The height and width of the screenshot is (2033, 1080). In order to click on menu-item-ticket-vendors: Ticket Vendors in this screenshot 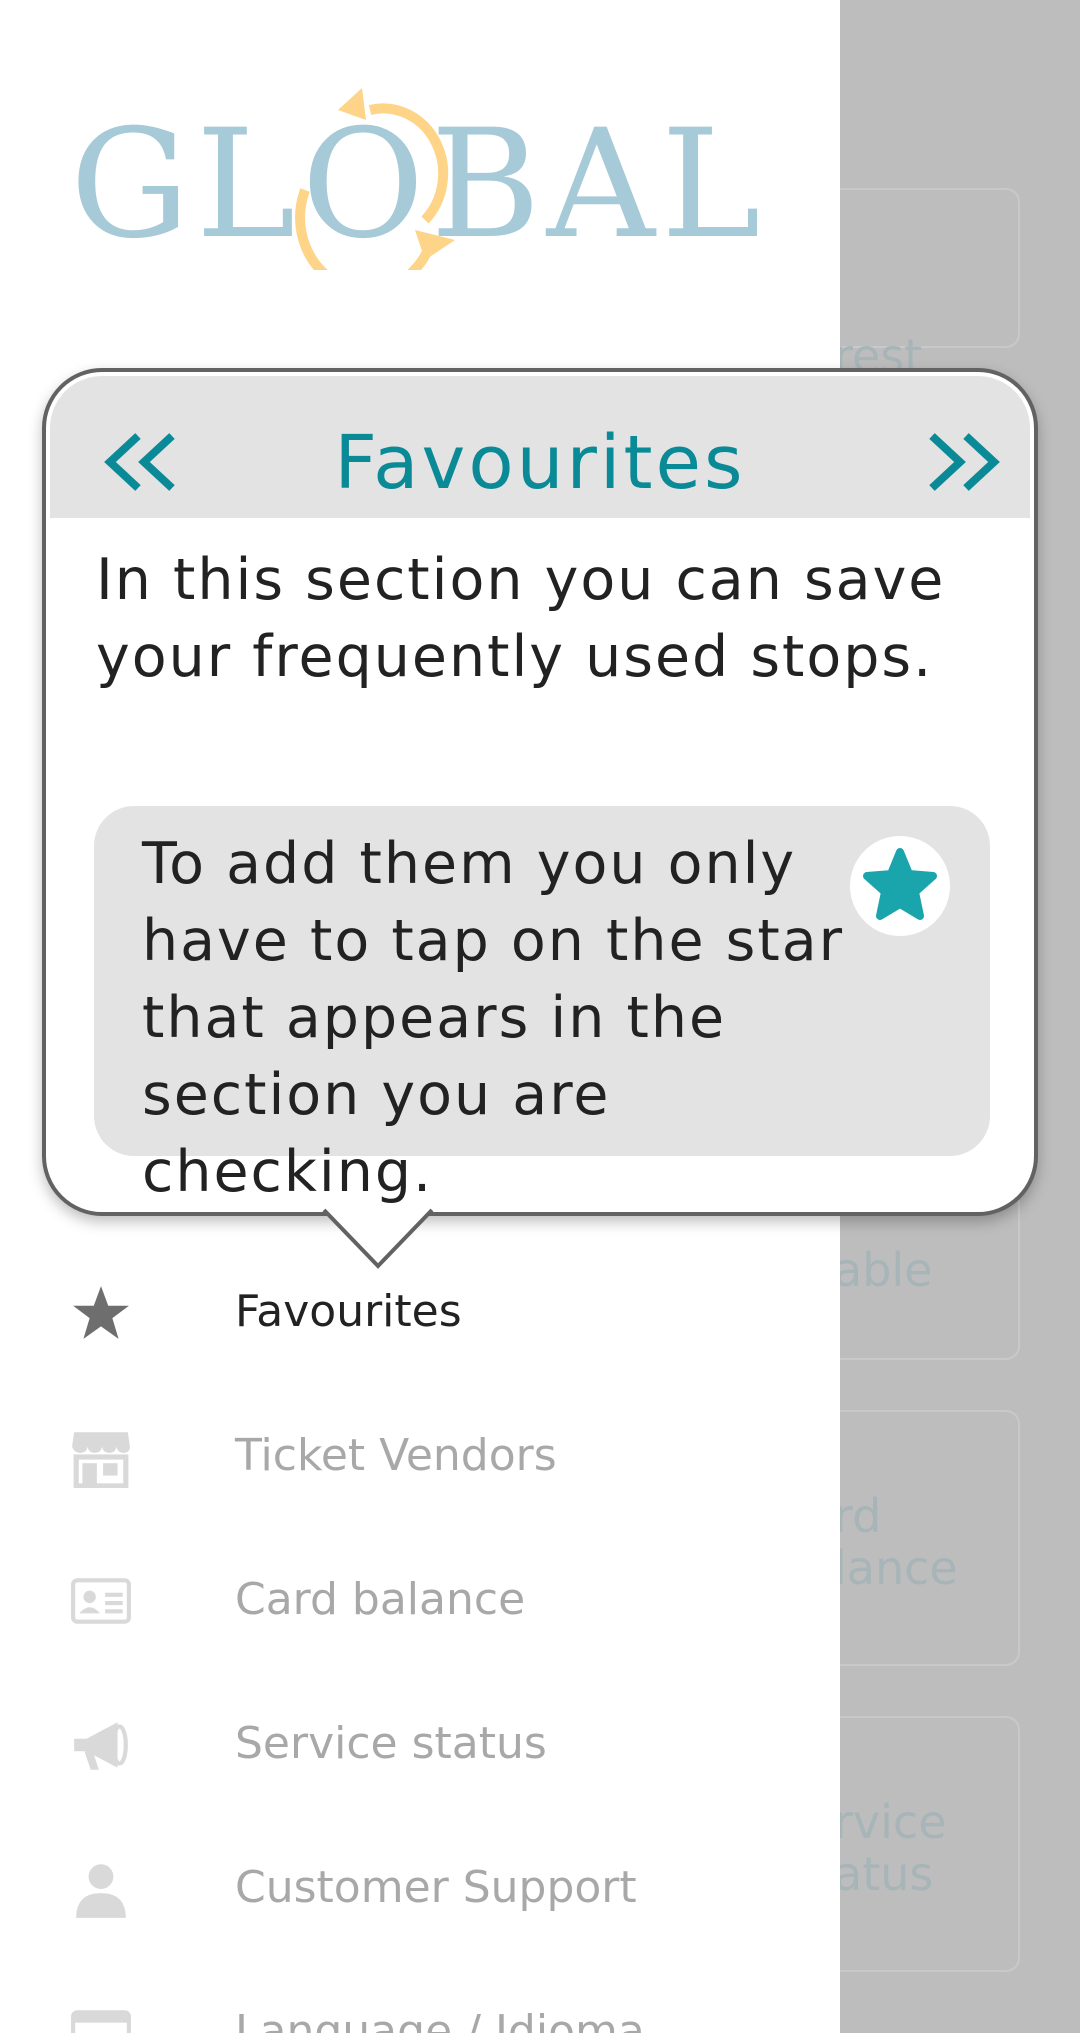, I will do `click(420, 1459)`.